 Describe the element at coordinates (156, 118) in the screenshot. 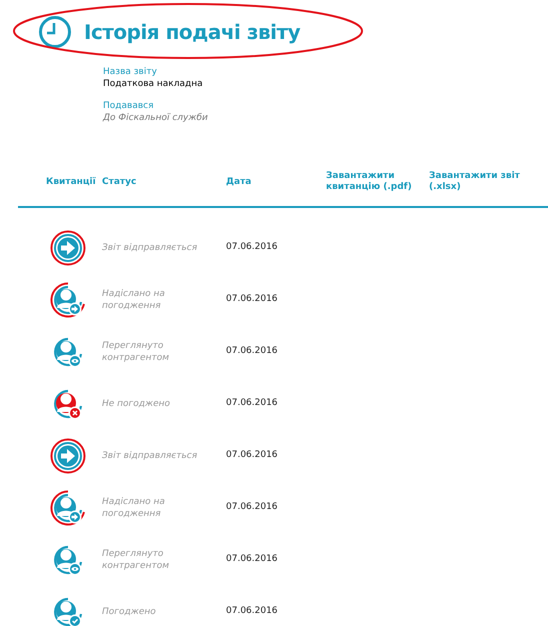

I see `field-value: До Фіскальної служби` at that location.